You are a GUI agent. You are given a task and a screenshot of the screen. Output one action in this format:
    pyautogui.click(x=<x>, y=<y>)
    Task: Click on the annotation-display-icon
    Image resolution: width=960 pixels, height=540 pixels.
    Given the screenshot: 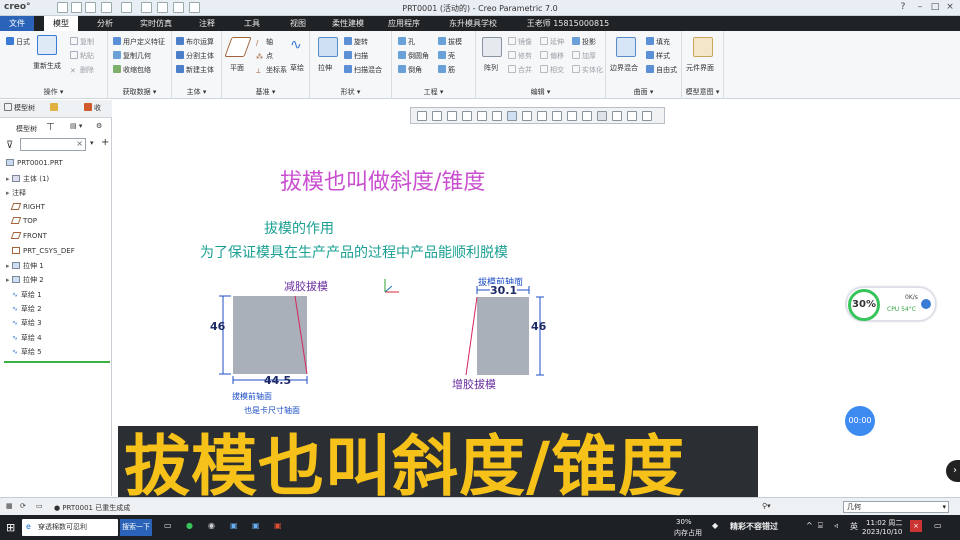 What is the action you would take?
    pyautogui.click(x=587, y=116)
    